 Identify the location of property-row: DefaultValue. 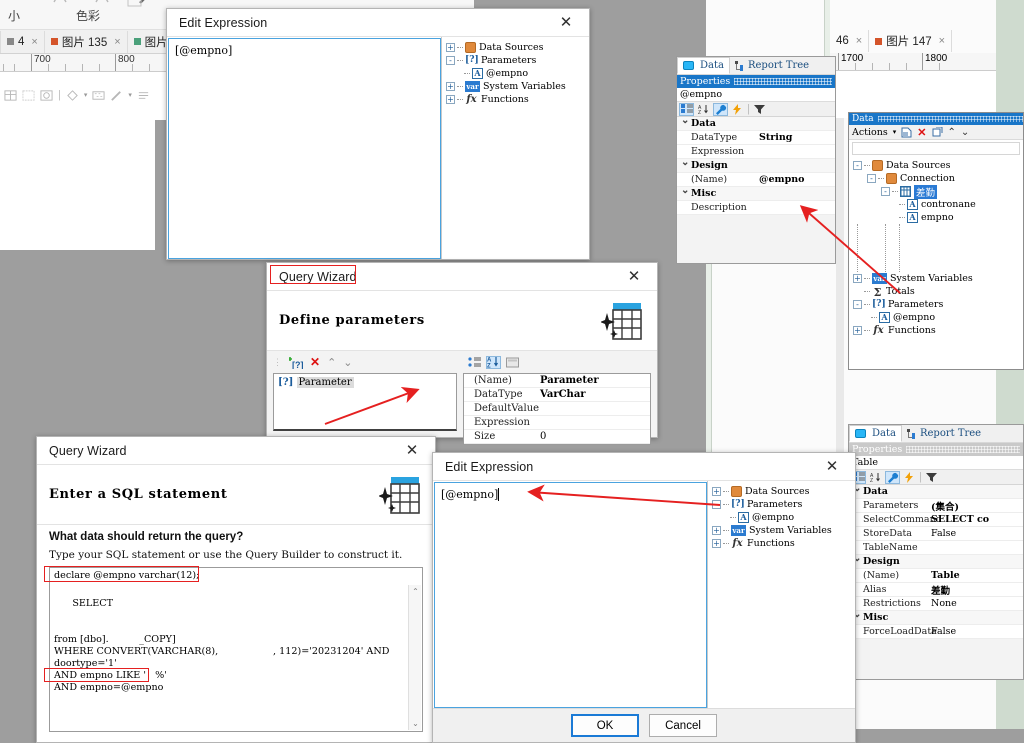
(557, 409).